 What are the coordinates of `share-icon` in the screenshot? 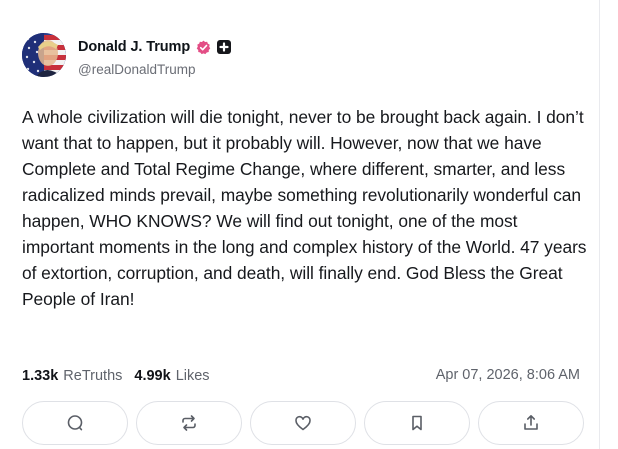 It's located at (531, 422).